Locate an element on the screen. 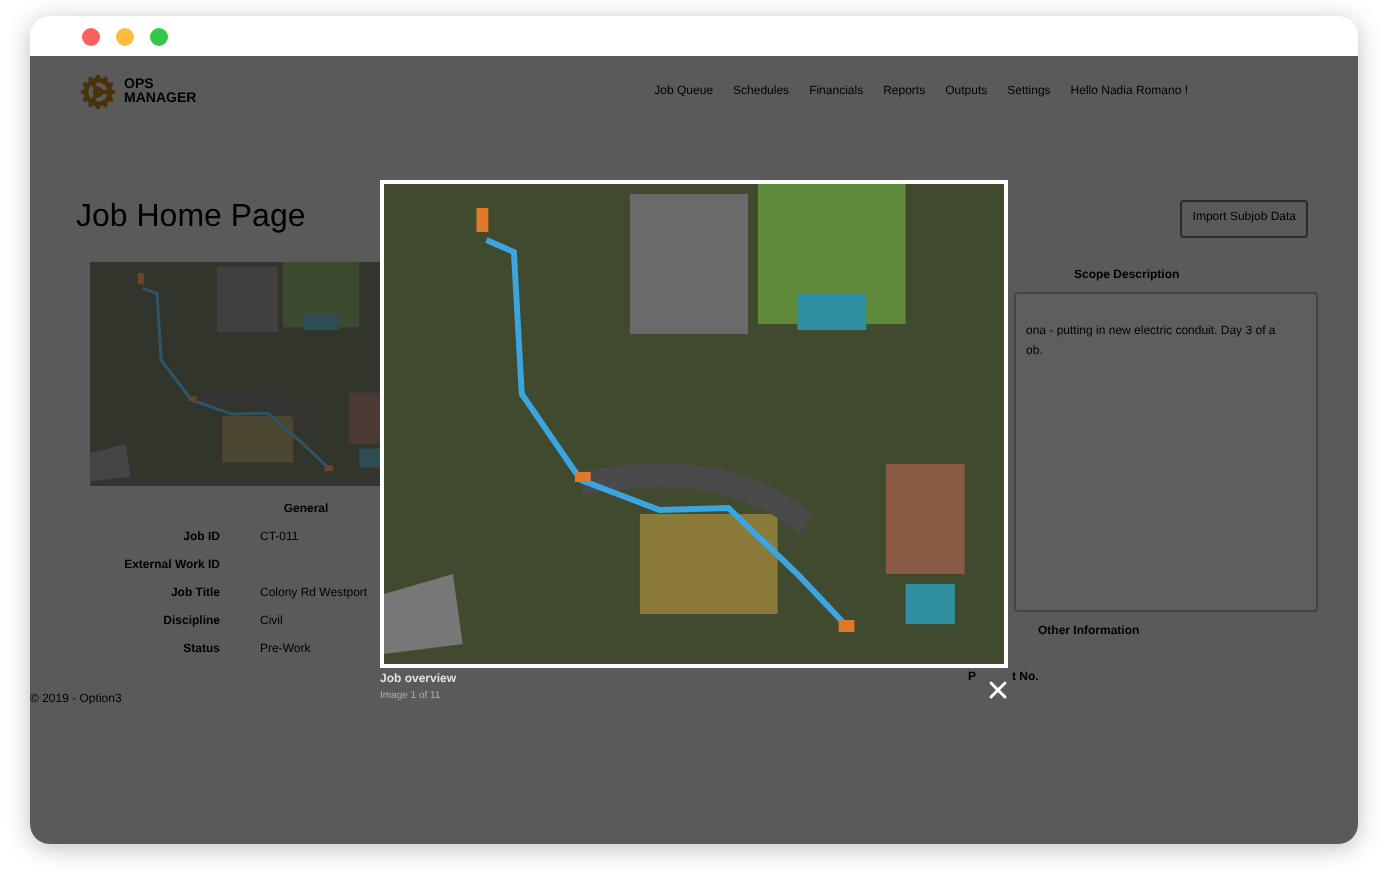 The image size is (1388, 890). page-title: Job Home Page is located at coordinates (192, 218).